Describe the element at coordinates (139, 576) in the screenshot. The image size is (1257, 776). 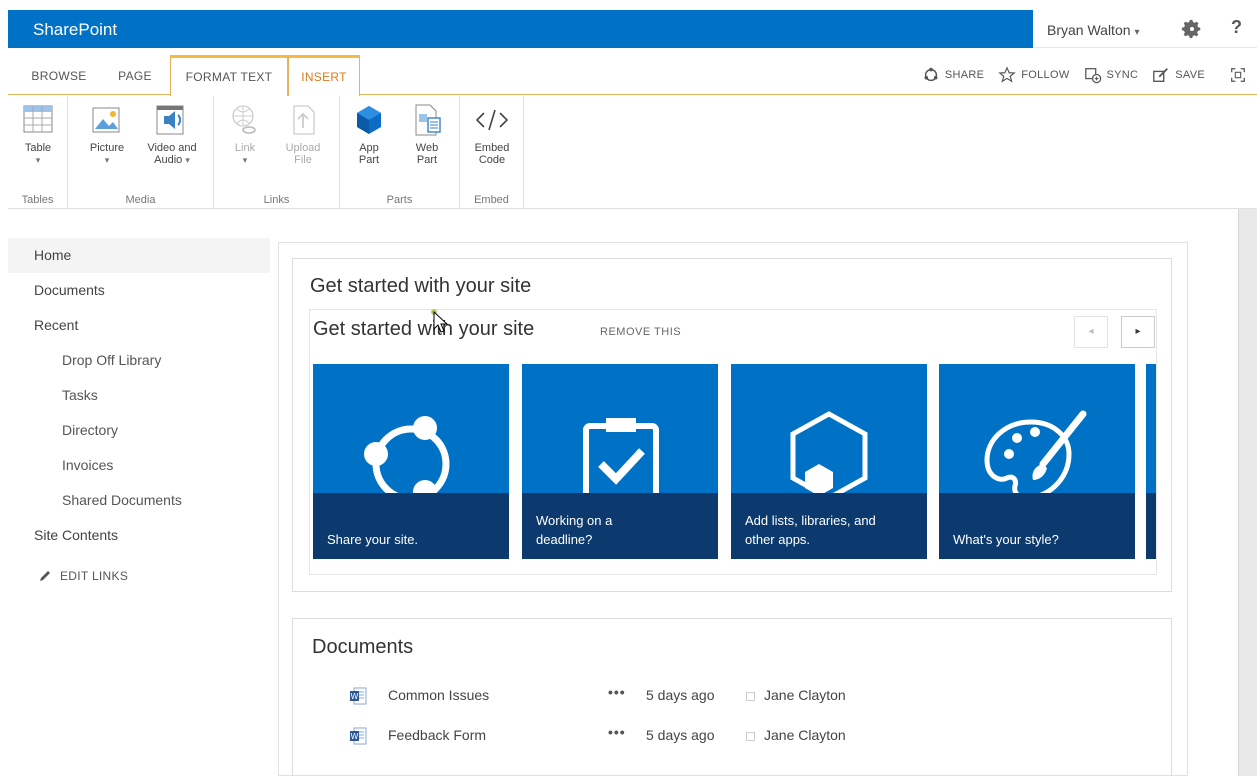
I see `edit-links-button: EDIT LINKS` at that location.